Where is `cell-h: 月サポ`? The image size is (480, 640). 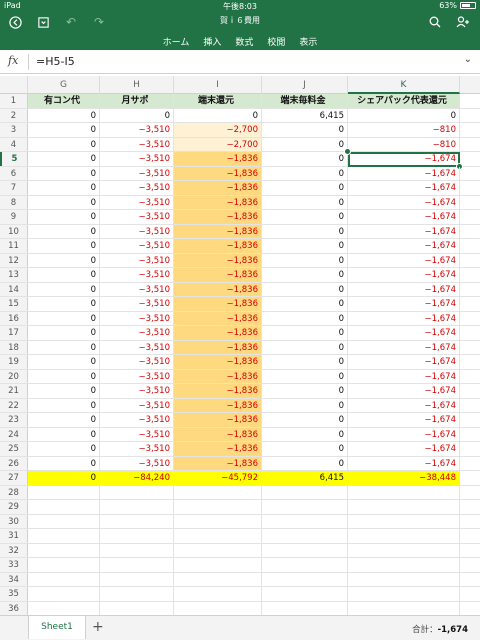
cell-h: 月サポ is located at coordinates (137, 101).